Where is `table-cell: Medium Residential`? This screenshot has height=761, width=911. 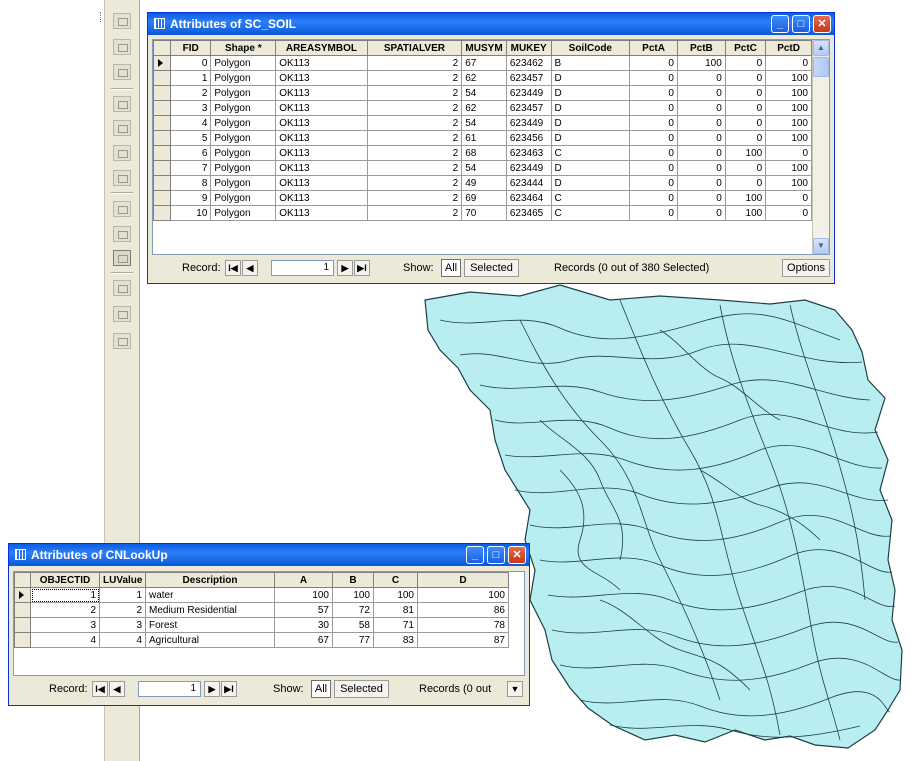
table-cell: Medium Residential is located at coordinates (210, 610).